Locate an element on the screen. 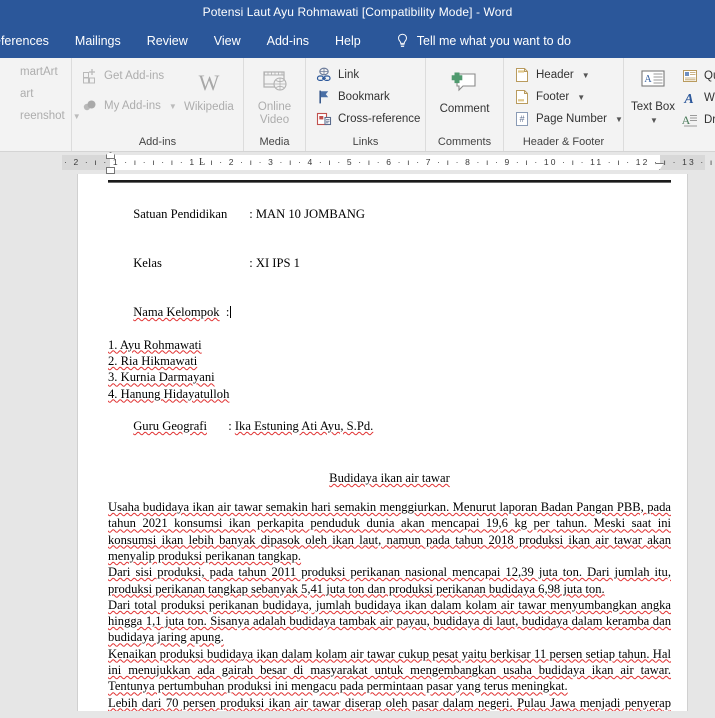 The height and width of the screenshot is (718, 715). ribbon-group-comments: Comment Comments is located at coordinates (465, 104).